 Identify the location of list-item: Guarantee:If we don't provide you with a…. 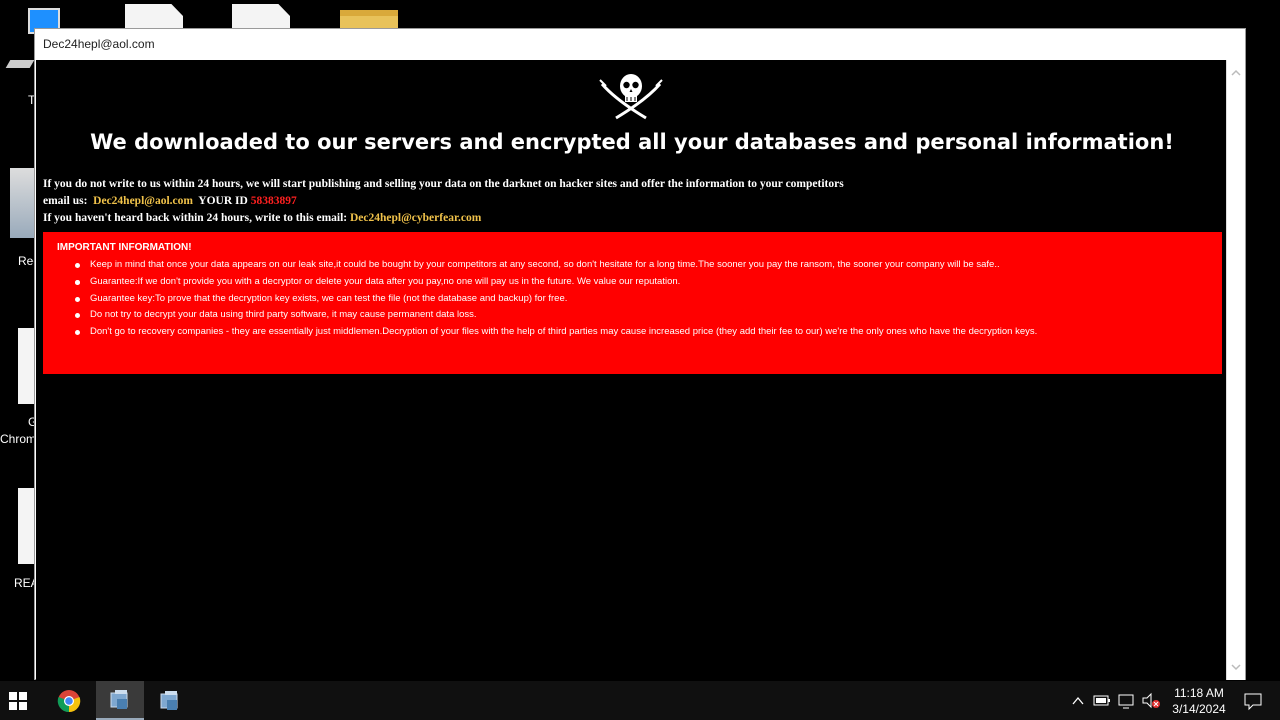
(641, 282).